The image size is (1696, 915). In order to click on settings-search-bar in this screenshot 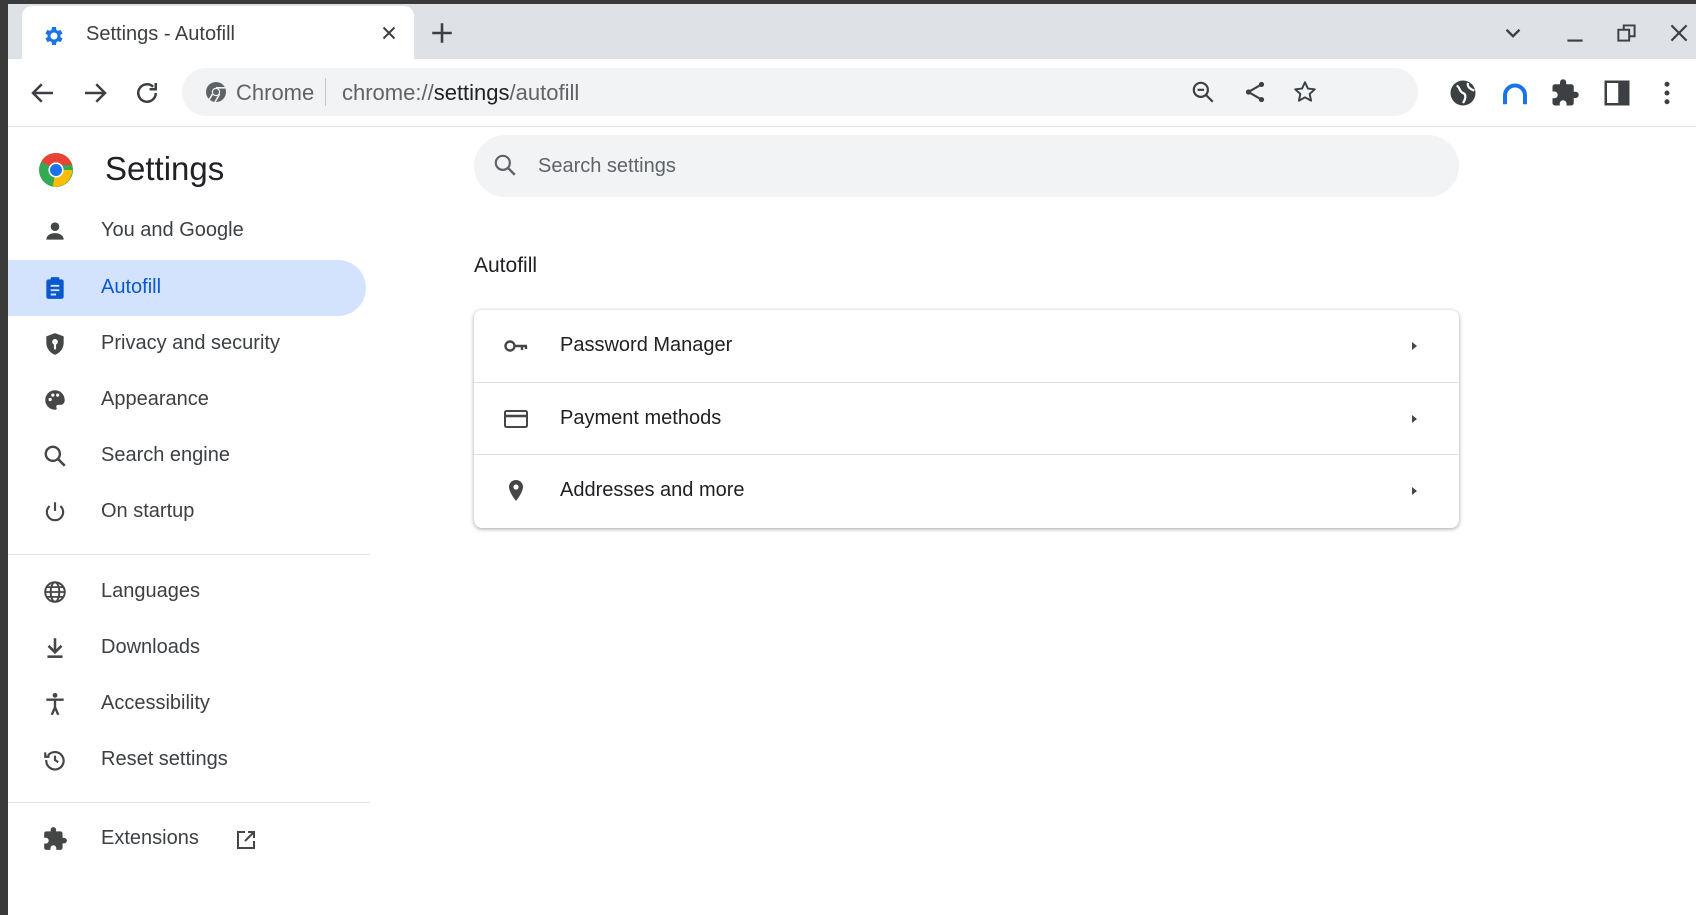, I will do `click(966, 166)`.